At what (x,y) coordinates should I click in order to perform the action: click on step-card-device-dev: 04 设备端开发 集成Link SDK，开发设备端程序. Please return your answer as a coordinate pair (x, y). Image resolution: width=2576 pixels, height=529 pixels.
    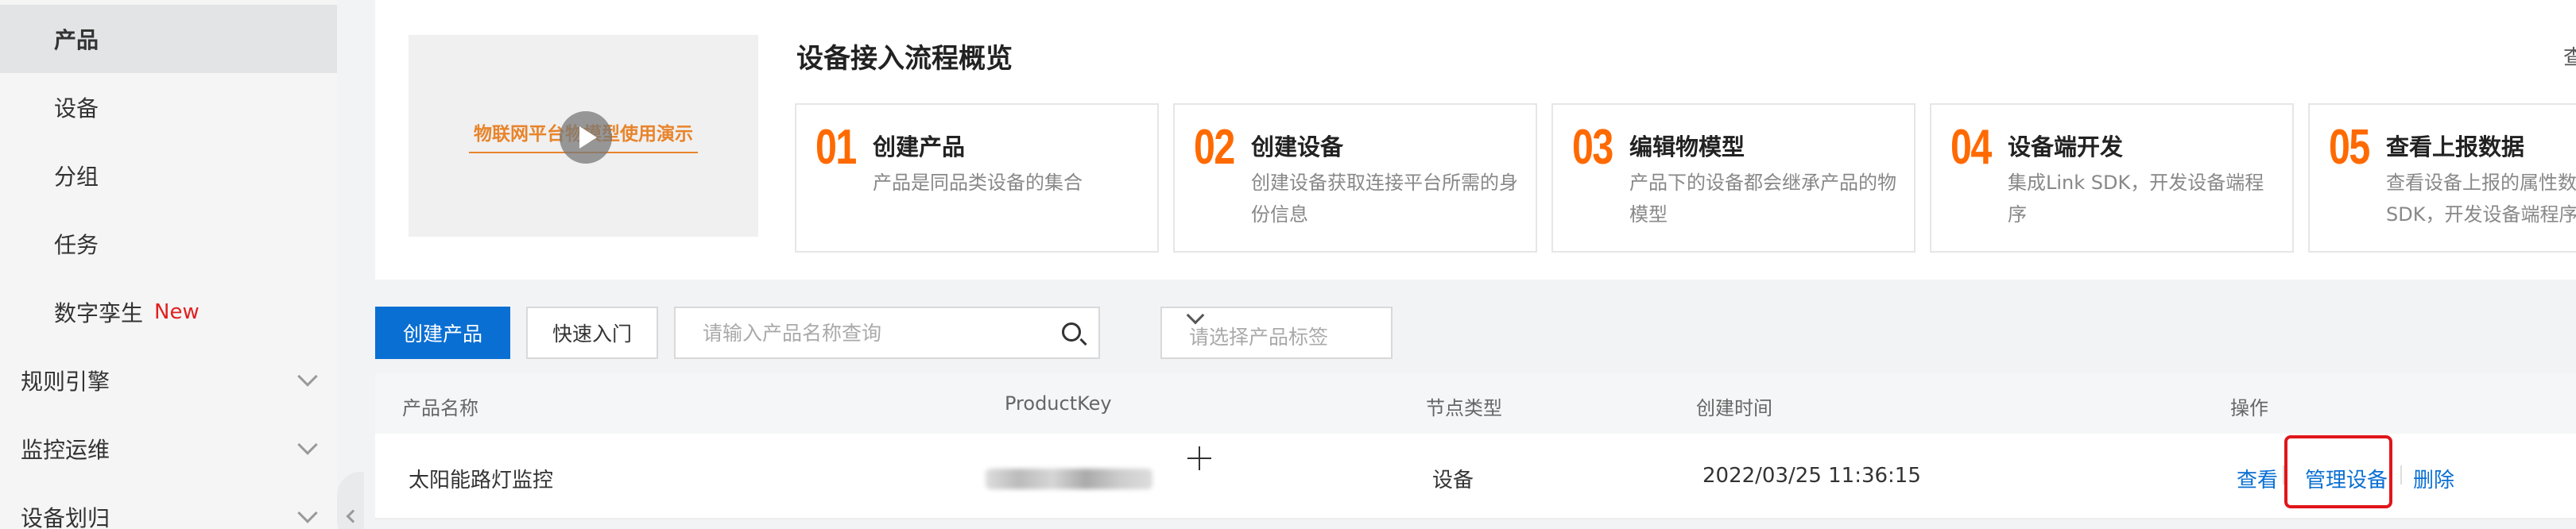
    Looking at the image, I should click on (2112, 178).